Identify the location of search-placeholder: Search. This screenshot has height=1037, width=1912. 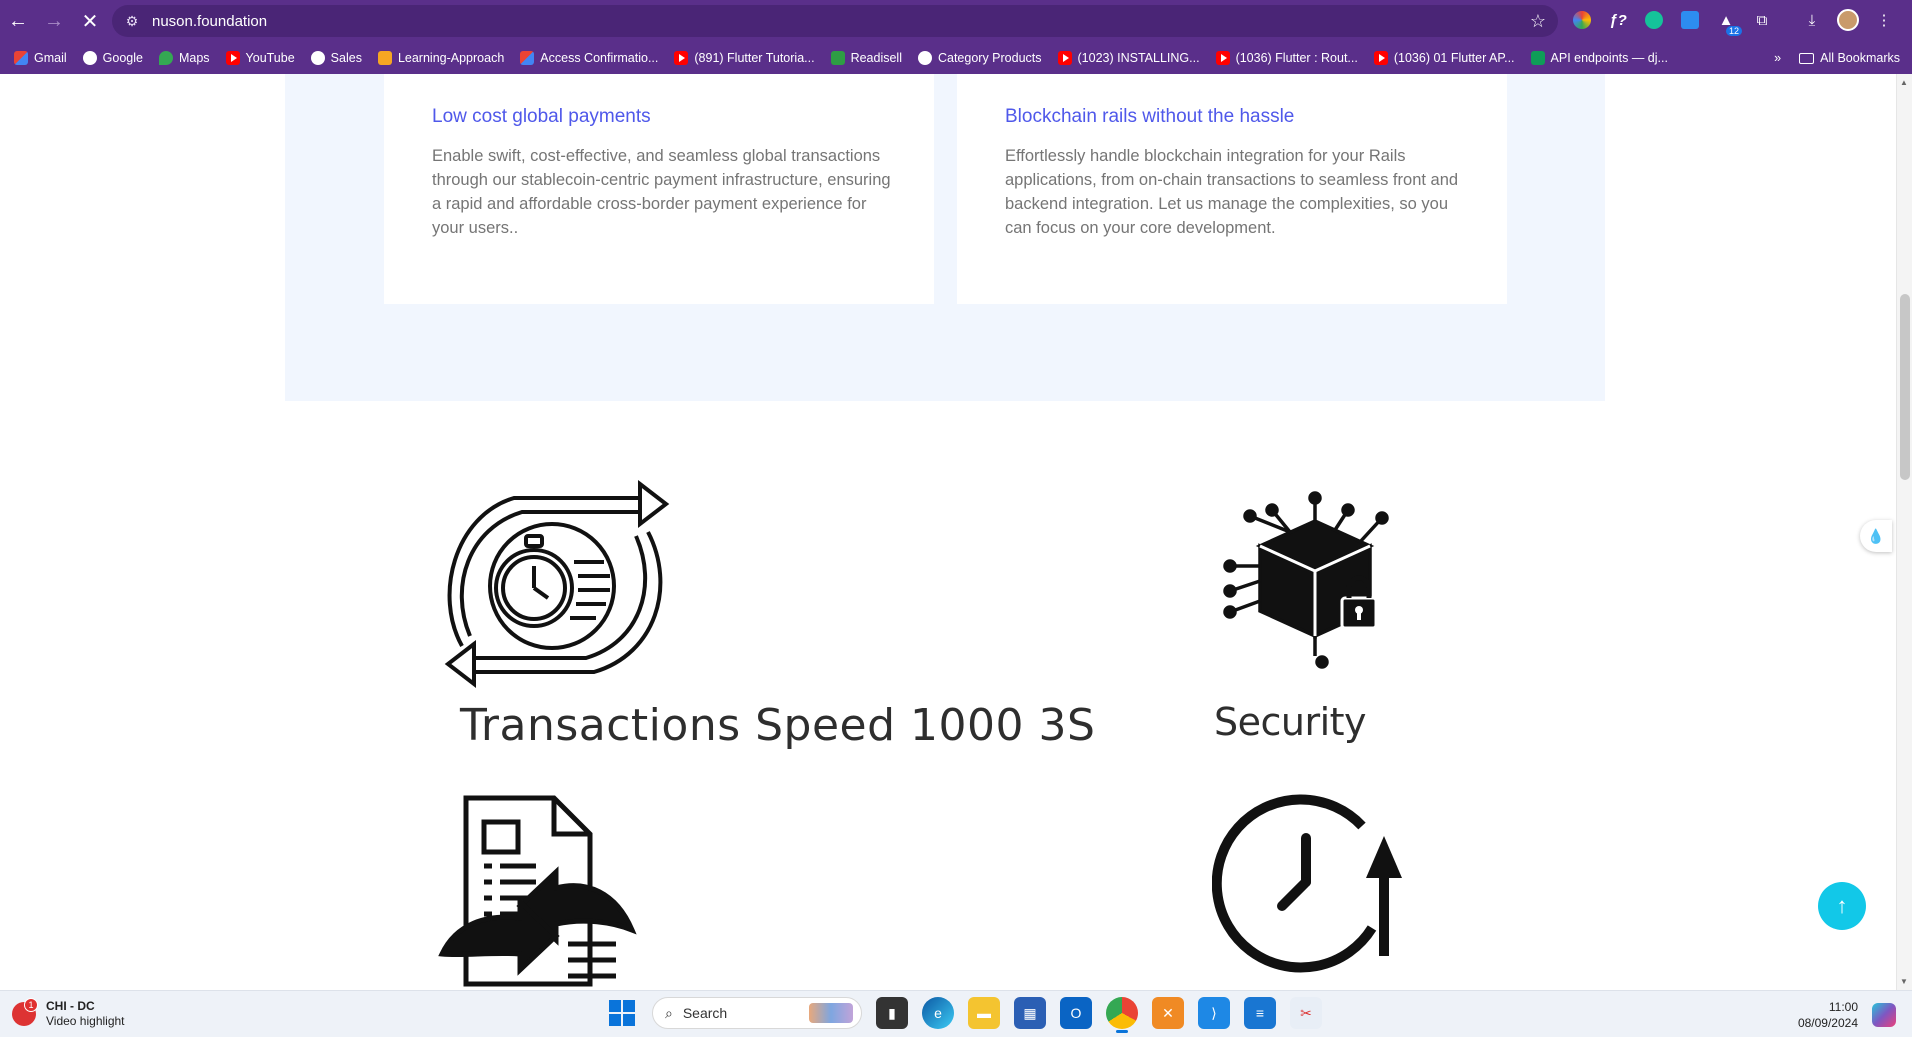
(705, 1013).